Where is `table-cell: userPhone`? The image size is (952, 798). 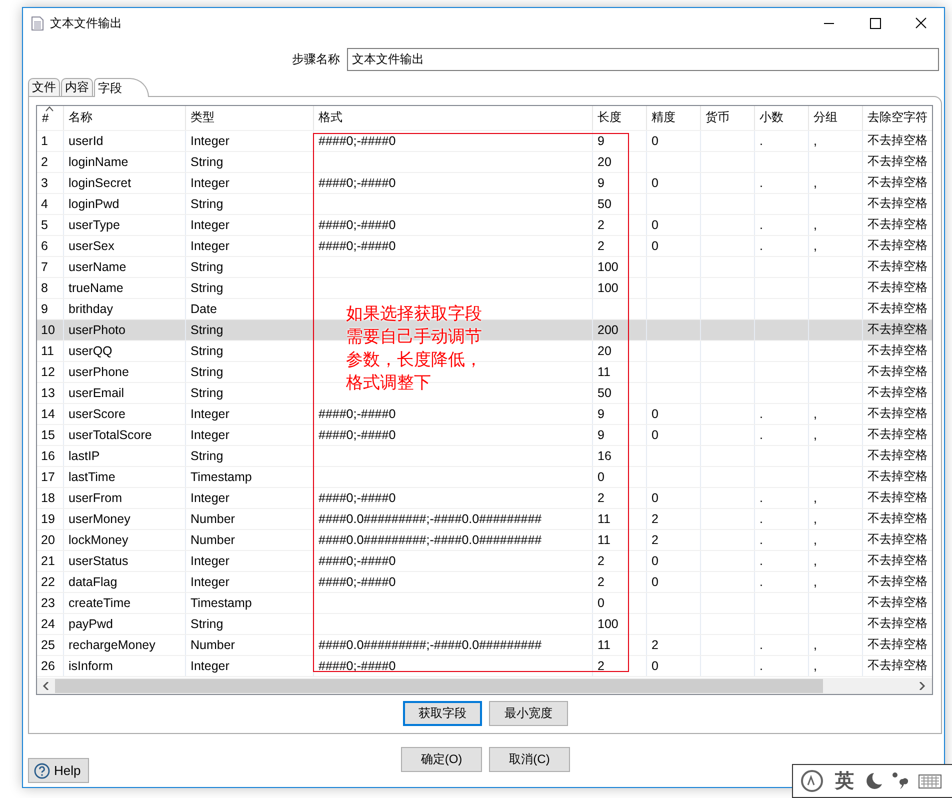 table-cell: userPhone is located at coordinates (124, 371).